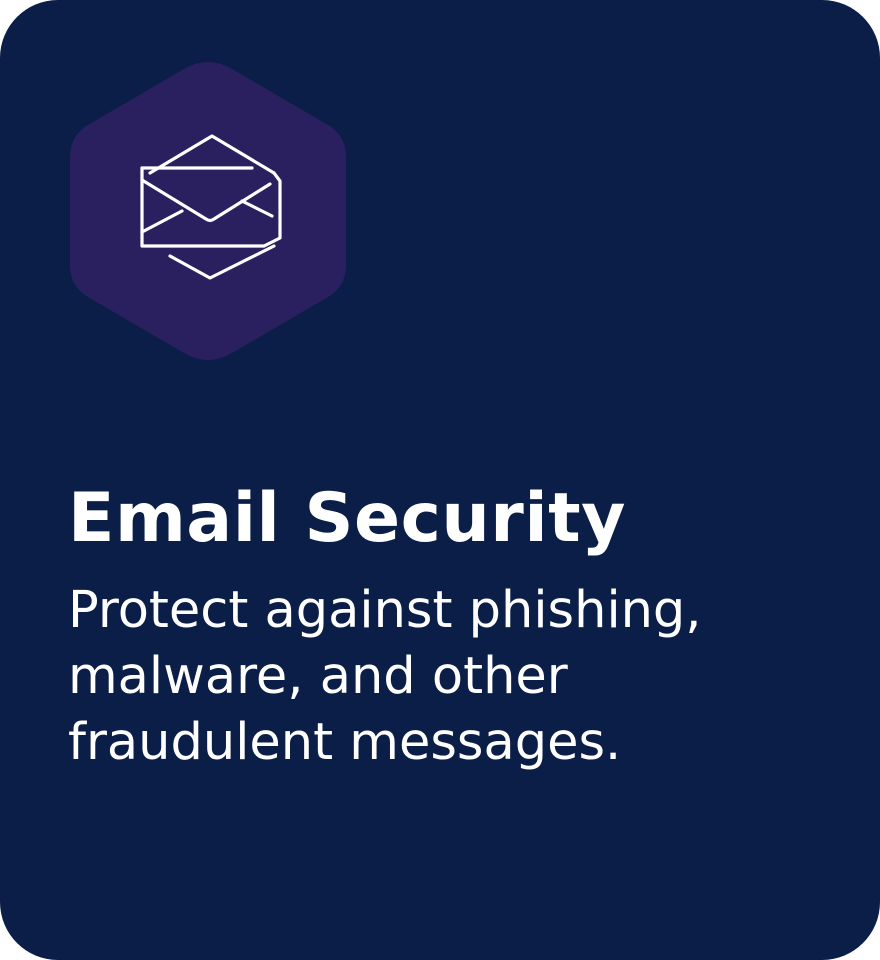 The image size is (880, 960). Describe the element at coordinates (208, 211) in the screenshot. I see `email-envelope-icon` at that location.